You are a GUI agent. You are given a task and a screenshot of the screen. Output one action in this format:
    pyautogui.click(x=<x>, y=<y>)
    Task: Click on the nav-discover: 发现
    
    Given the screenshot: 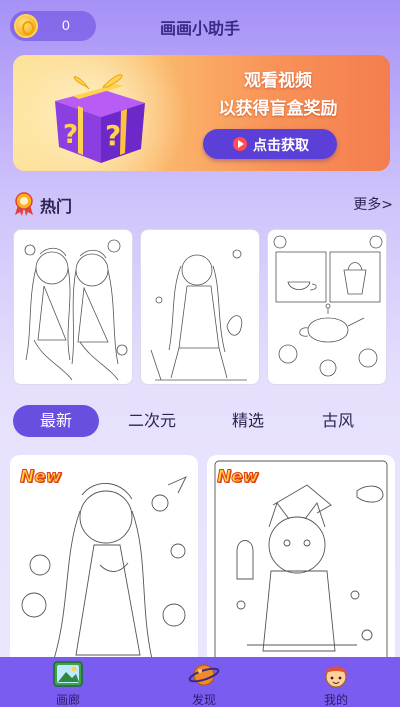 What is the action you would take?
    pyautogui.click(x=204, y=682)
    